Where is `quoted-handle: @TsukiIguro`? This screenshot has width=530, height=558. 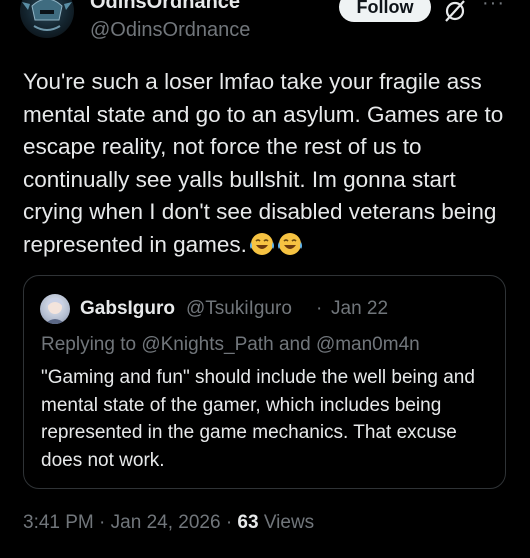 quoted-handle: @TsukiIguro is located at coordinates (239, 309).